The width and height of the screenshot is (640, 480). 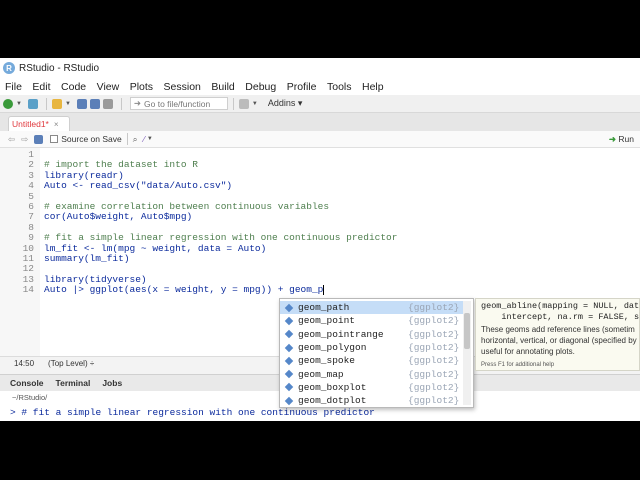 What do you see at coordinates (467, 353) in the screenshot?
I see `autocomplete-scrollbar` at bounding box center [467, 353].